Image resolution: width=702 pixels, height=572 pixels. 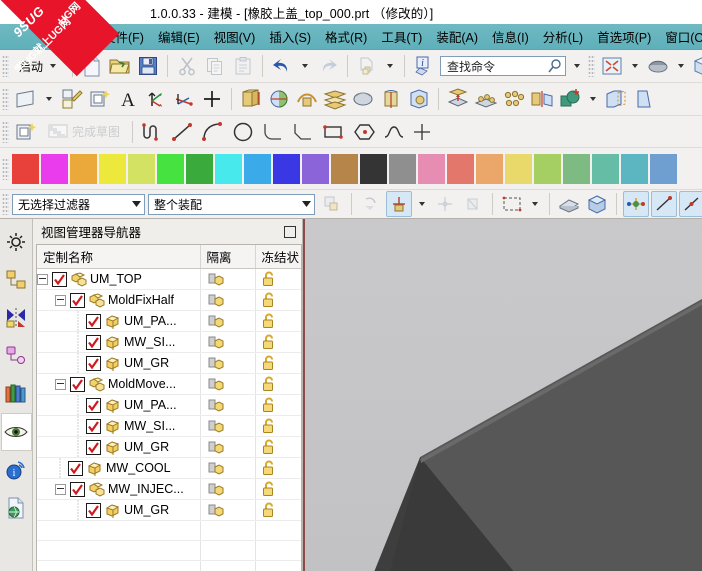 I want to click on offset-face-button, so click(x=616, y=99).